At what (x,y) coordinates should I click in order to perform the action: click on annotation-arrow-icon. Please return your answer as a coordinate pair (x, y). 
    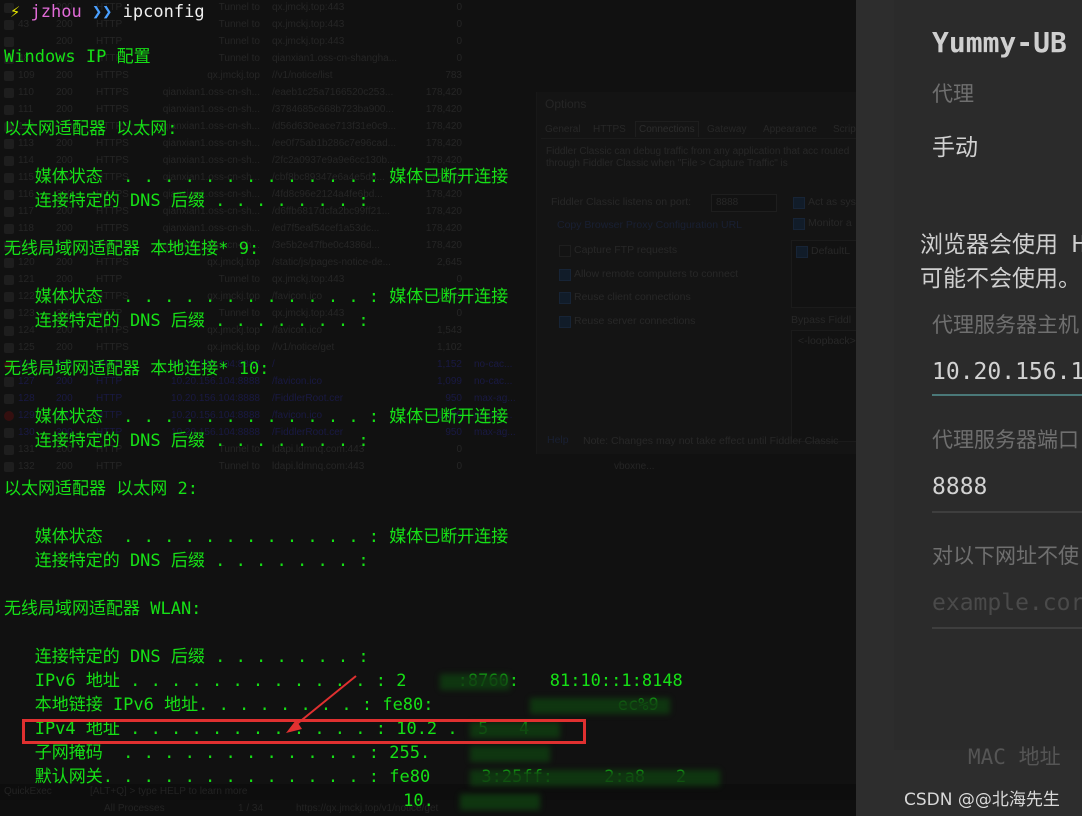
    Looking at the image, I should click on (321, 704).